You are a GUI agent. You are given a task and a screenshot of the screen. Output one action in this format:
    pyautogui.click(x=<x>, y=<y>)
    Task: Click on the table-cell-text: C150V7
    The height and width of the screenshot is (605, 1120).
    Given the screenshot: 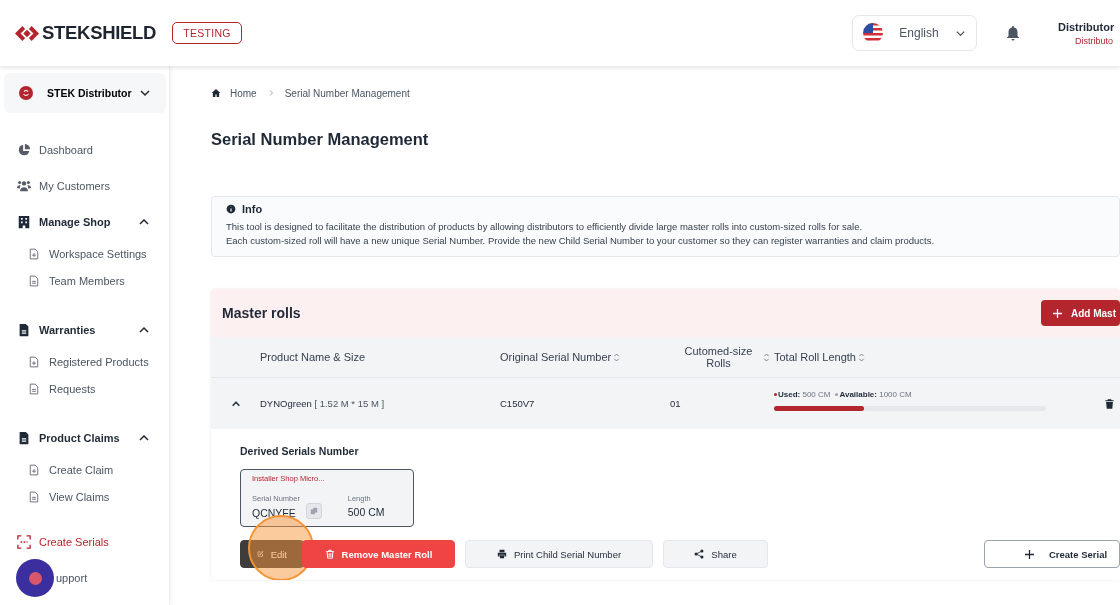 What is the action you would take?
    pyautogui.click(x=518, y=403)
    